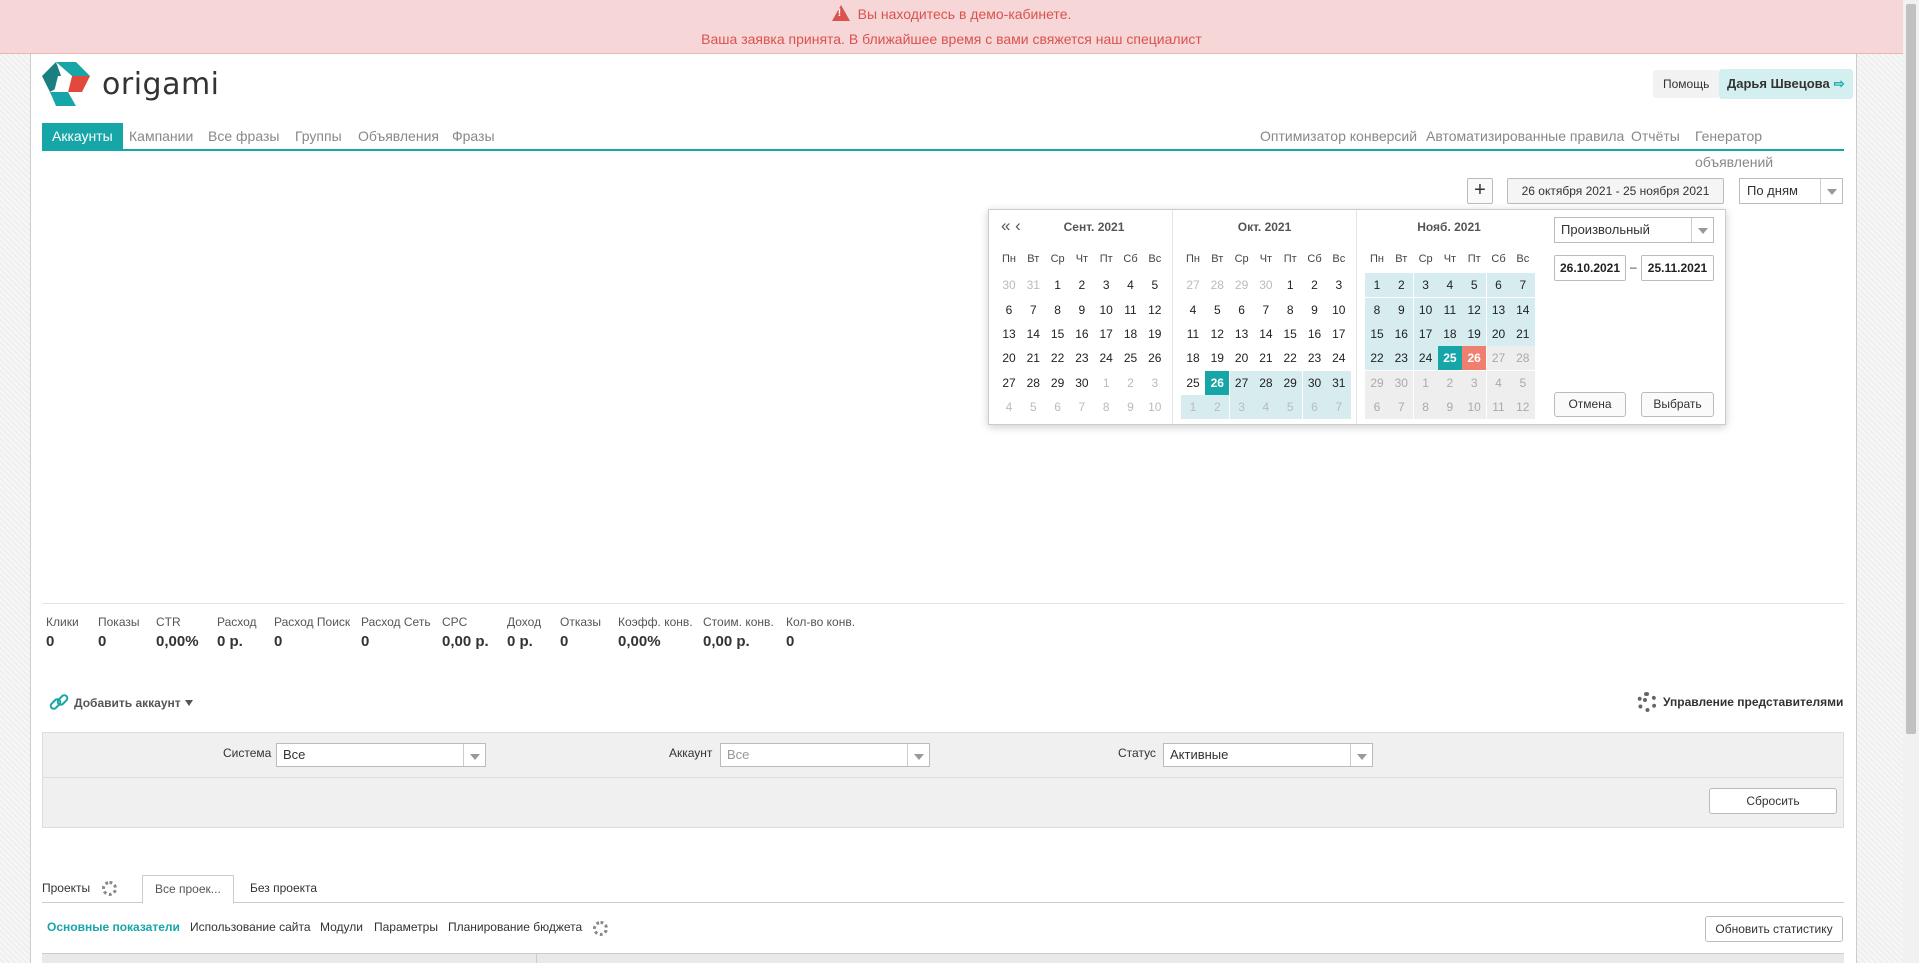 The width and height of the screenshot is (1919, 963). Describe the element at coordinates (1786, 84) in the screenshot. I see `user-menu-button: Дарья Швецова ⇨` at that location.